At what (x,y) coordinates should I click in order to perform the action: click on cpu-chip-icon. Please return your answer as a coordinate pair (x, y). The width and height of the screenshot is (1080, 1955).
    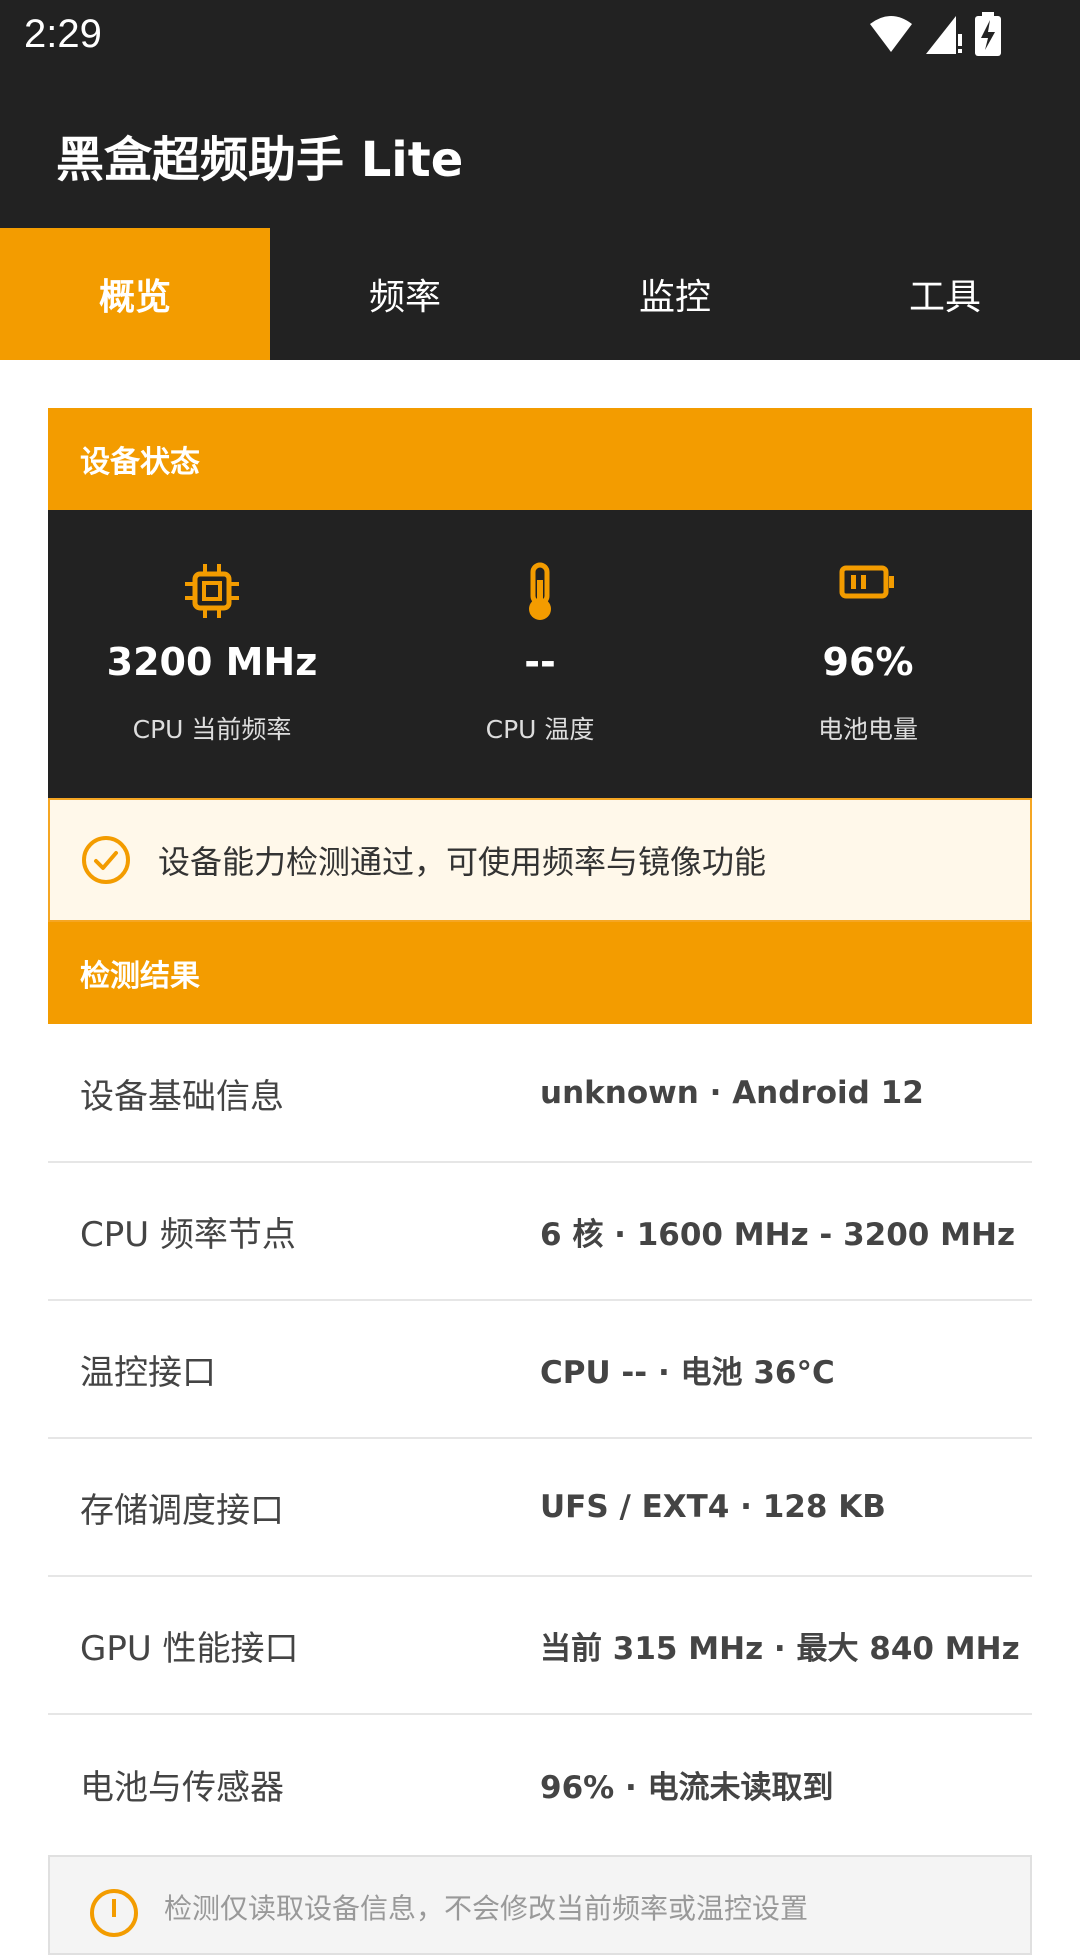
    Looking at the image, I should click on (212, 591).